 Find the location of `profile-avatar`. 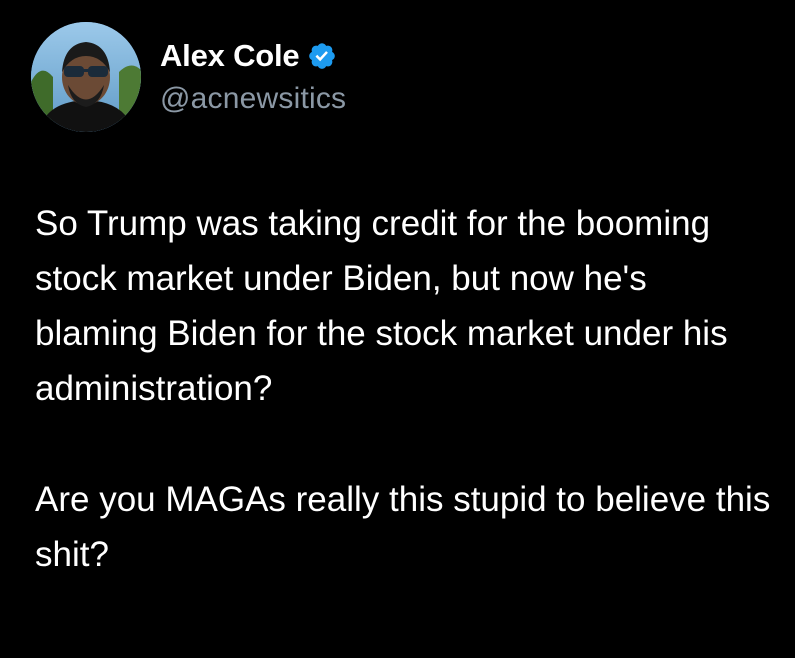

profile-avatar is located at coordinates (86, 77).